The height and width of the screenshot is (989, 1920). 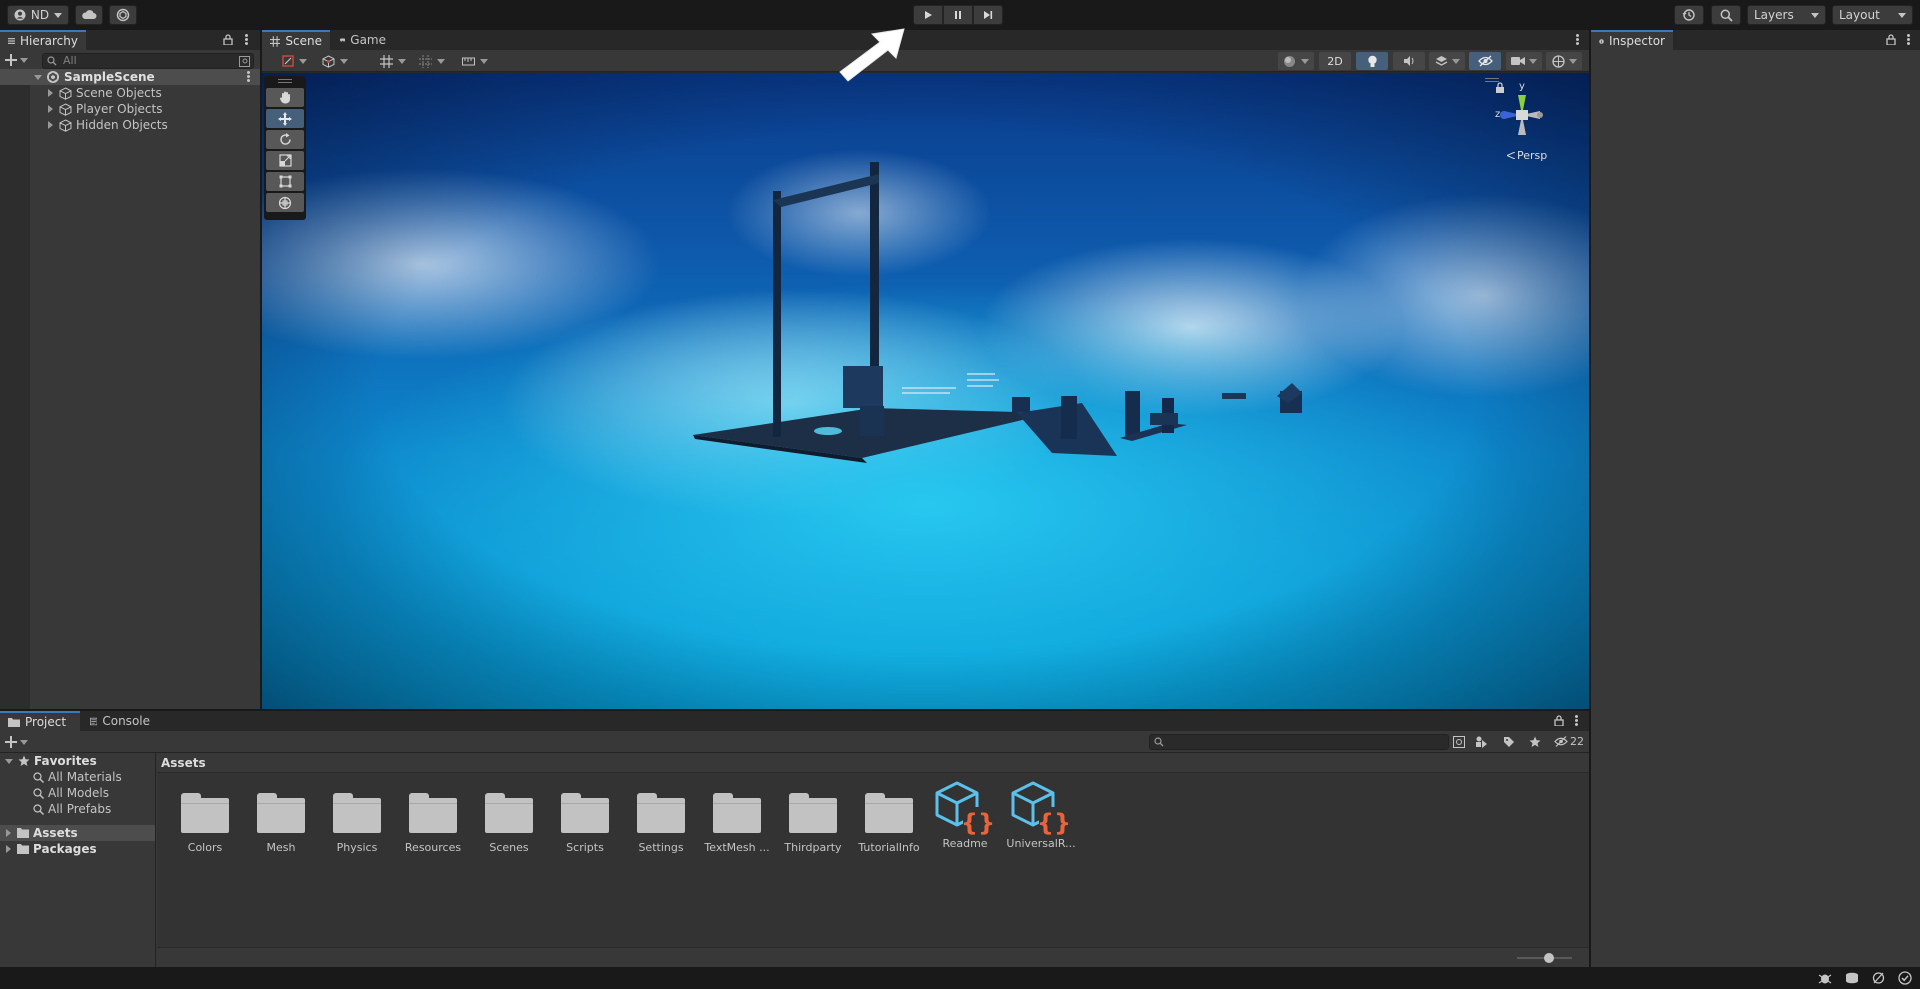 What do you see at coordinates (16, 60) in the screenshot?
I see `create-button` at bounding box center [16, 60].